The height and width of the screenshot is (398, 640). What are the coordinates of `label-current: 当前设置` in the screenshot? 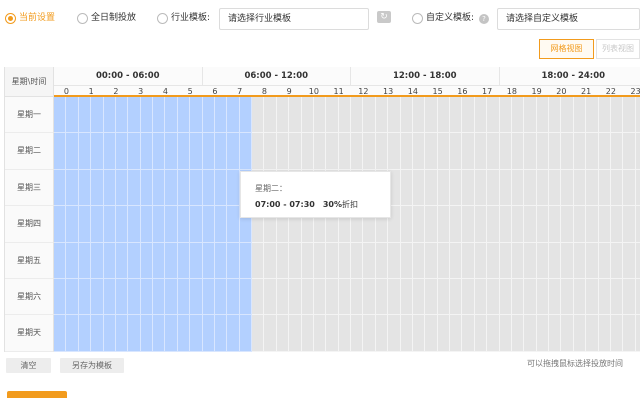 It's located at (37, 18).